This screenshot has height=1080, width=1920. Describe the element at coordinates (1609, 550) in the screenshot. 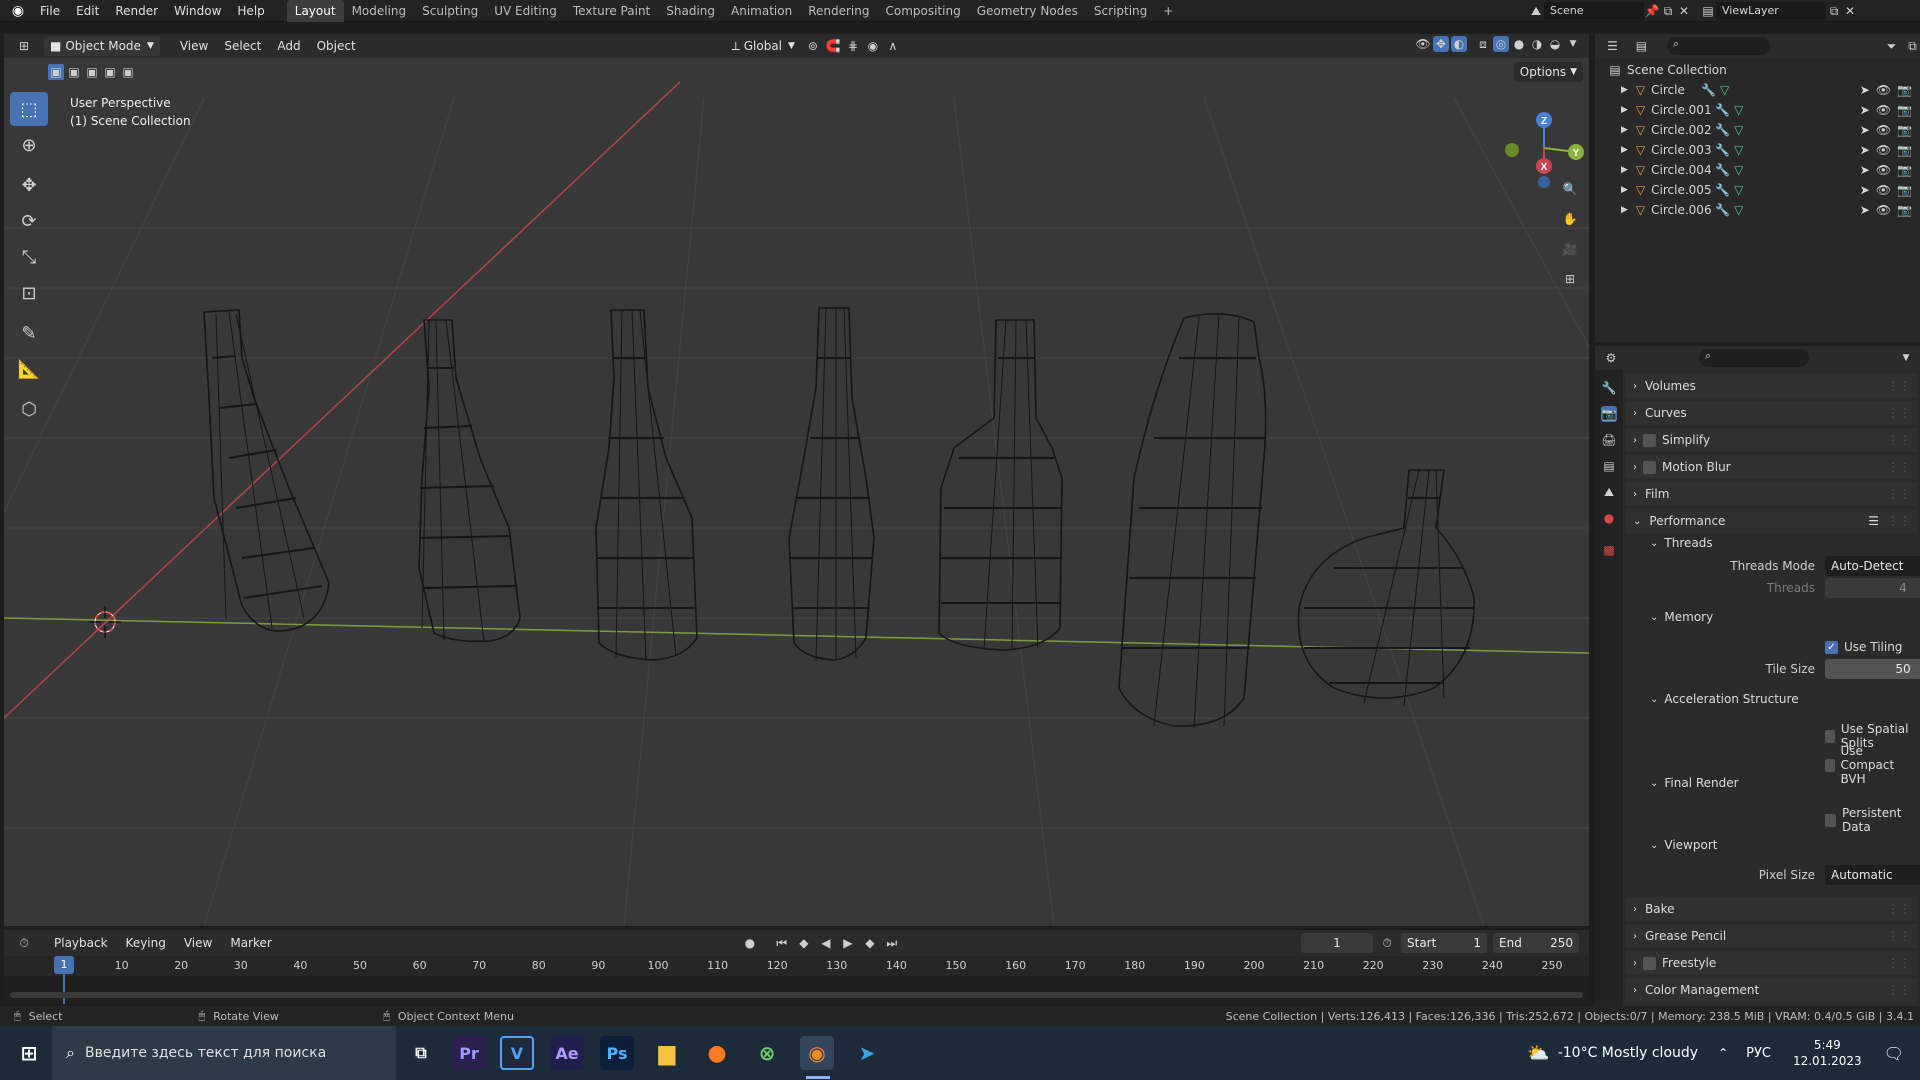

I see `texture-tab-icon: ▩` at that location.